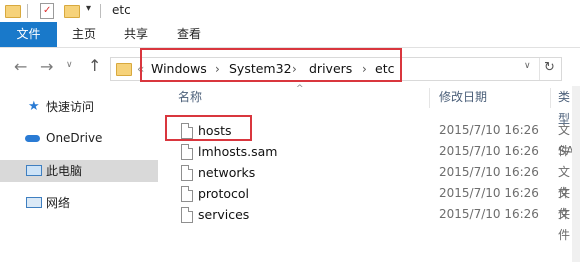 The height and width of the screenshot is (262, 580). What do you see at coordinates (189, 34) in the screenshot?
I see `tab-view: 查看` at bounding box center [189, 34].